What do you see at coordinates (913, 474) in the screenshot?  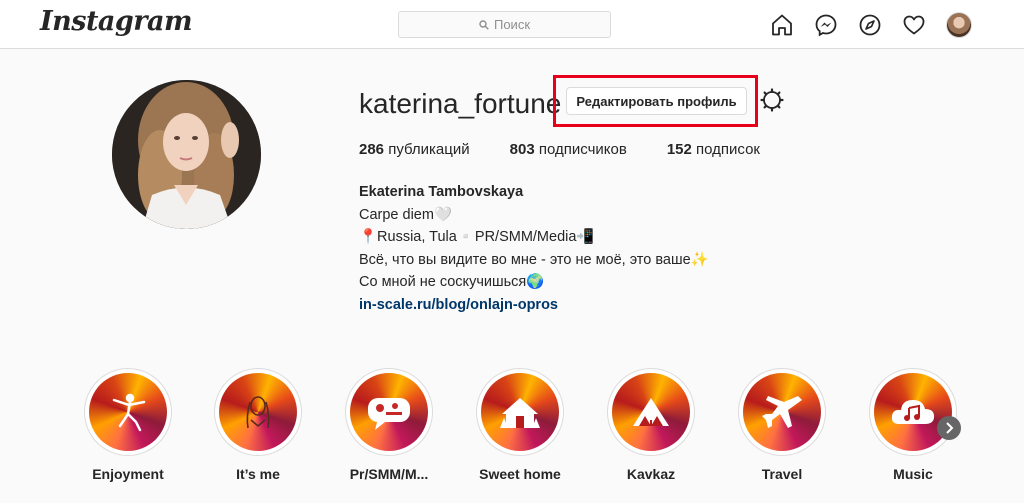 I see `highlight-label: Music` at bounding box center [913, 474].